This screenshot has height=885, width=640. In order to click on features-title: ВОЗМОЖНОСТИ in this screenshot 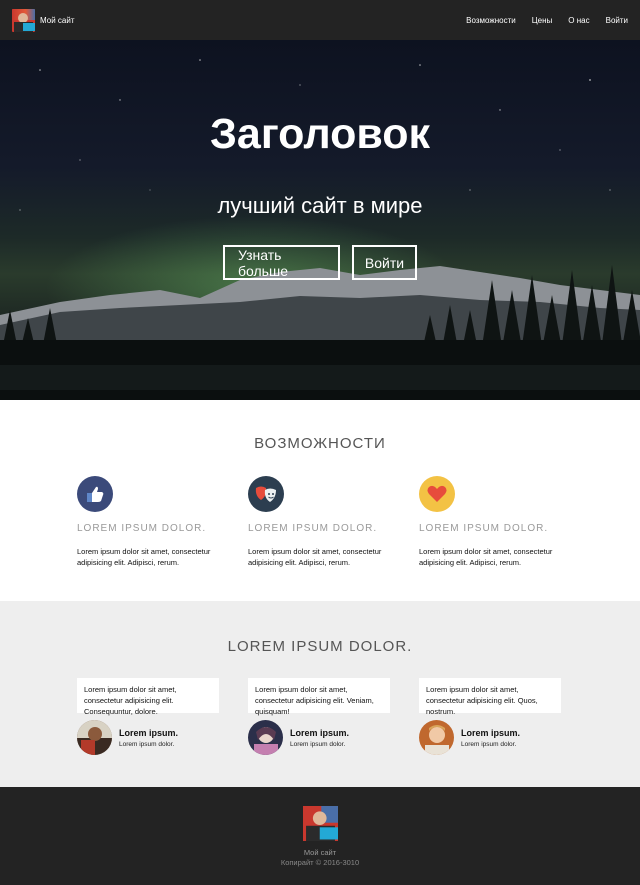, I will do `click(320, 443)`.